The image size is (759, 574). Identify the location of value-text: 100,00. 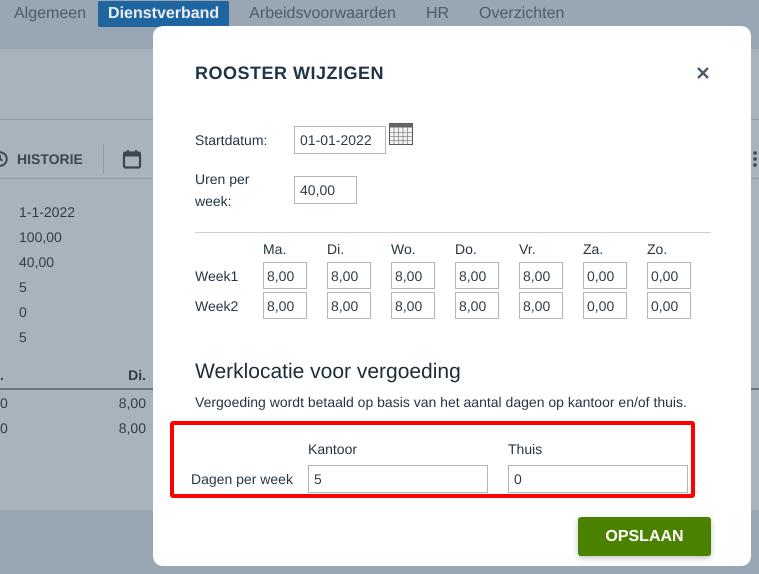
(40, 237).